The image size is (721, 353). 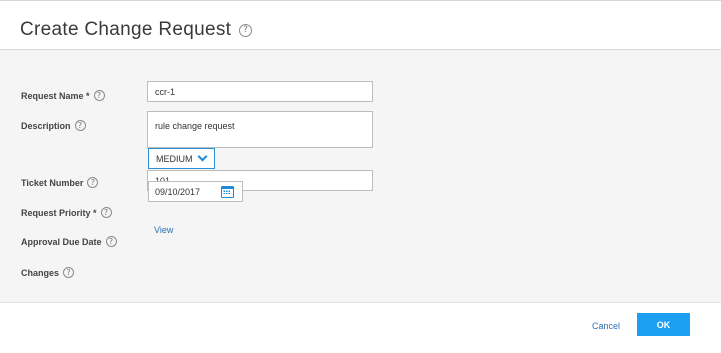 I want to click on changes-label-text: Changes, so click(x=40, y=272).